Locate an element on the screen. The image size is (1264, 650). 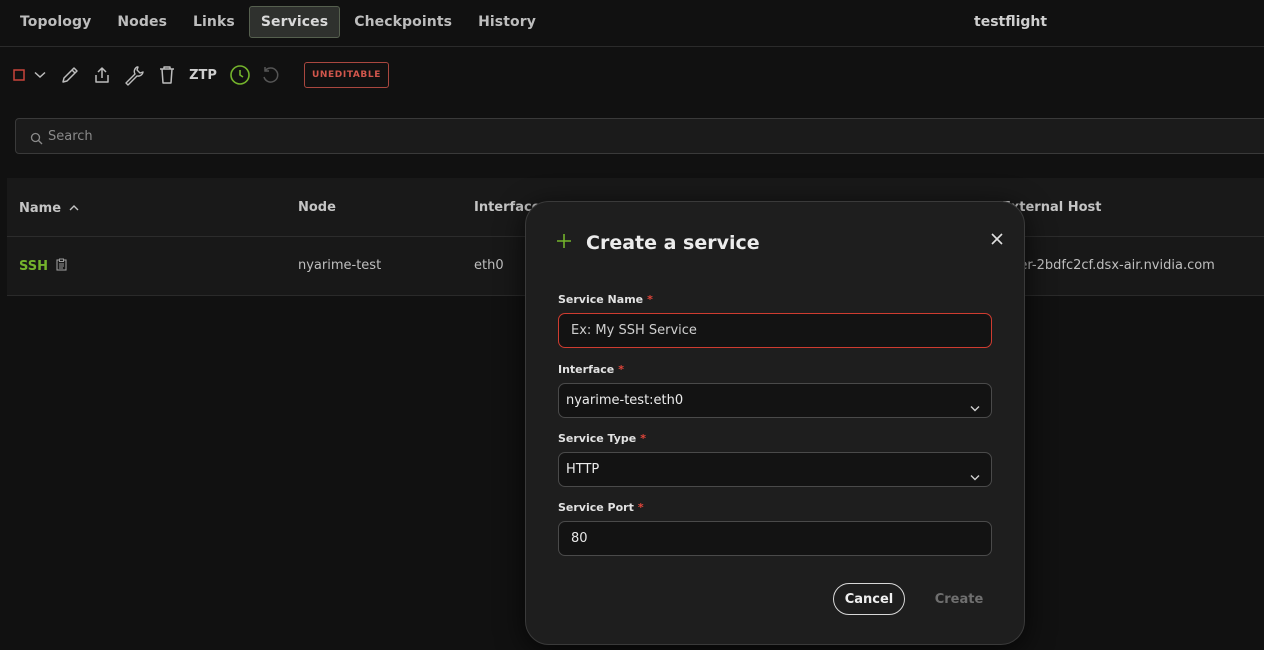
service-port-label: Service Port * is located at coordinates (601, 507).